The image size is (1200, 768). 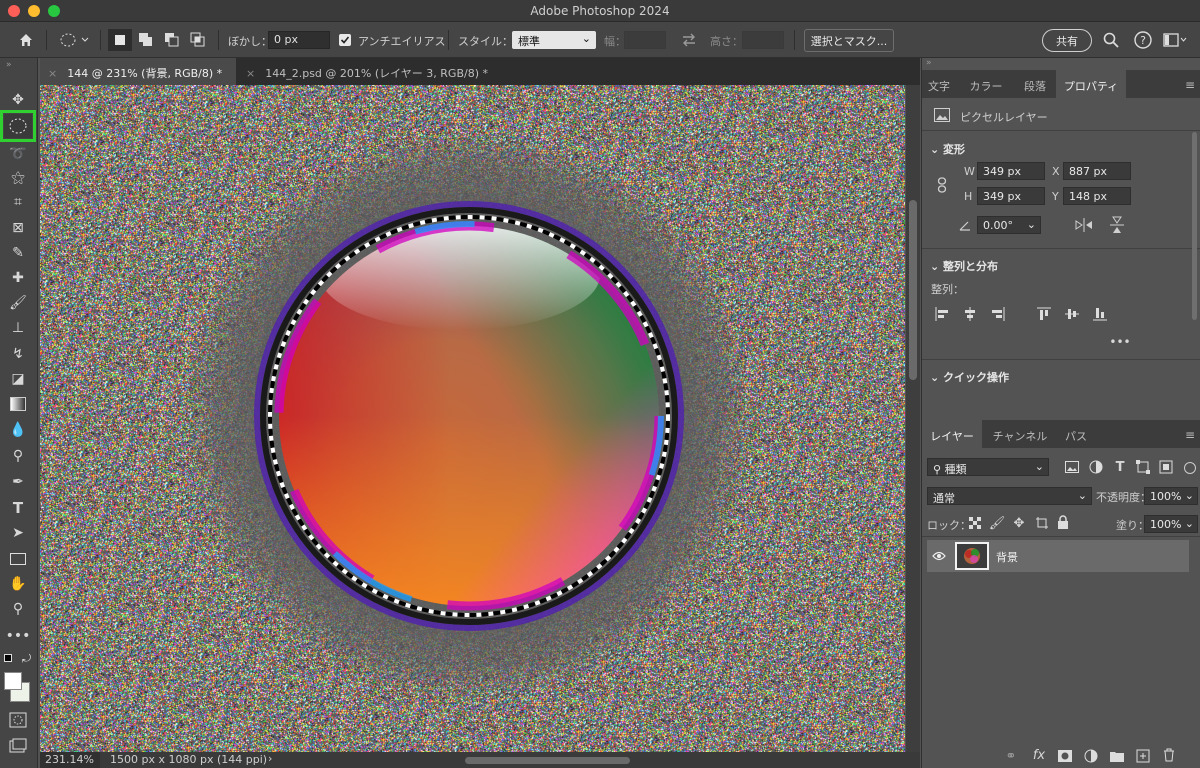 I want to click on filter-shape-button, so click(x=1143, y=467).